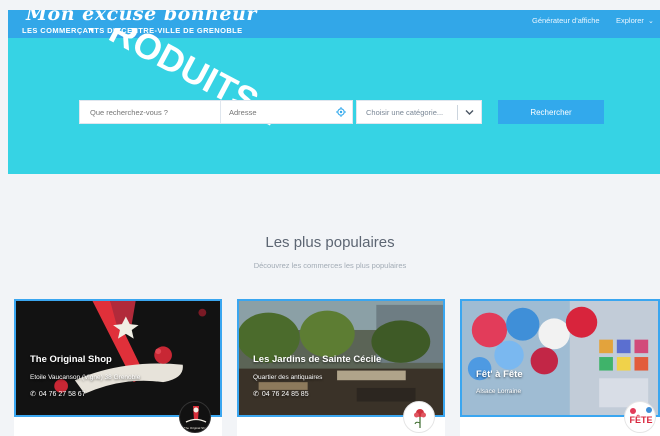  What do you see at coordinates (288, 377) in the screenshot?
I see `card-address: Quartier des antiquaires` at bounding box center [288, 377].